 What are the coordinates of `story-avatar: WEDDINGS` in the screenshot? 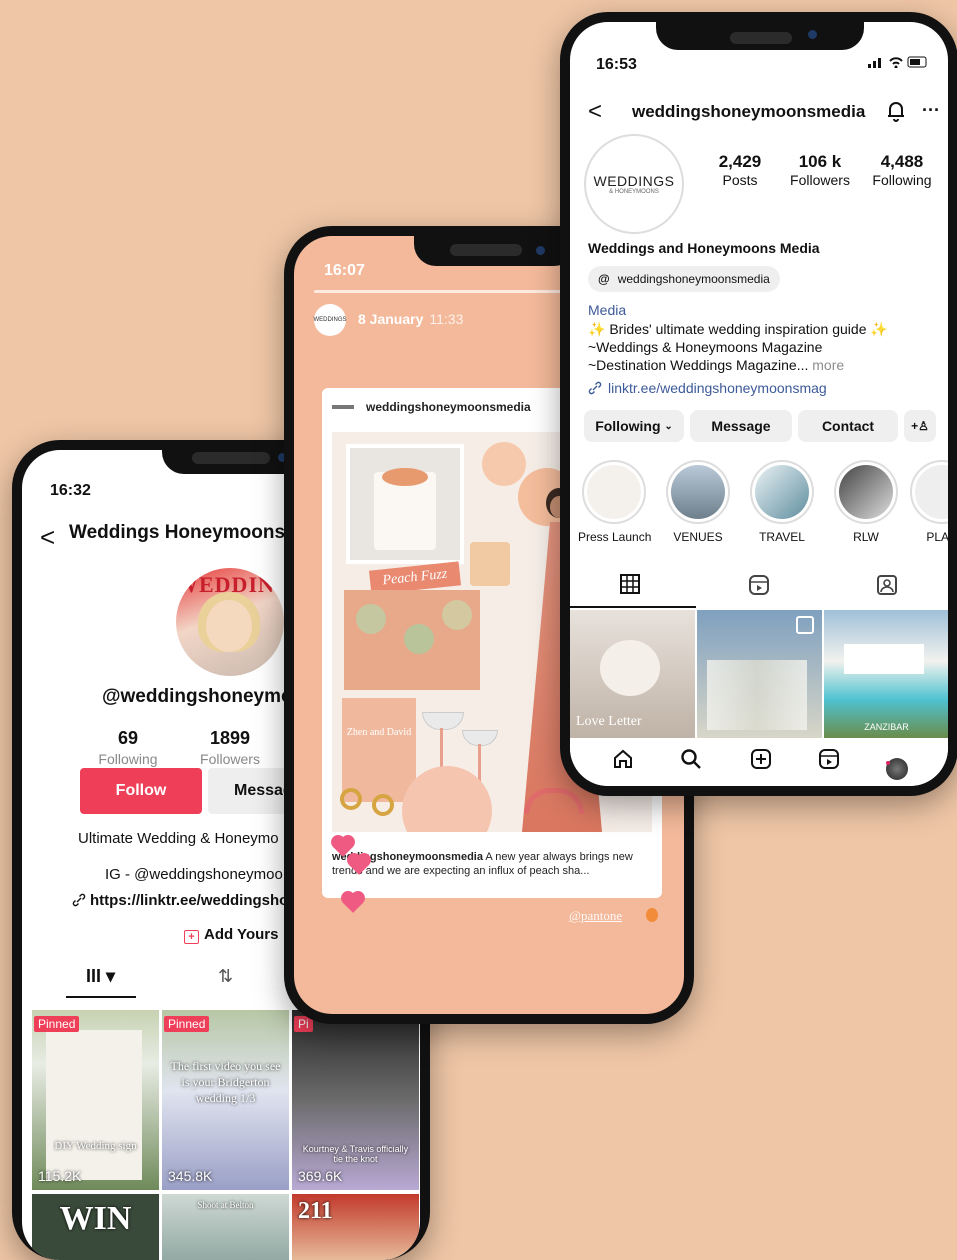 It's located at (330, 320).